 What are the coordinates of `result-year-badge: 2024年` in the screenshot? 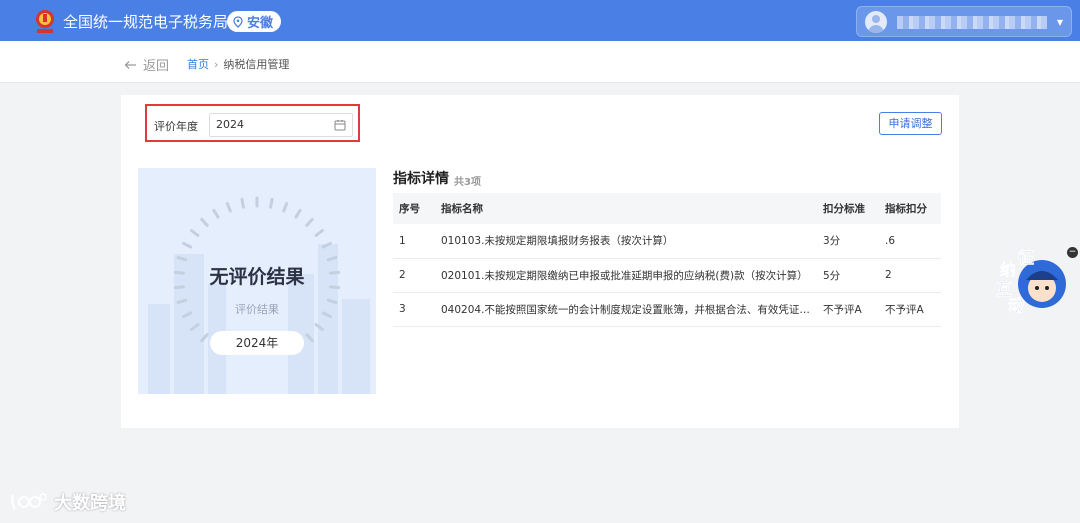 It's located at (257, 343).